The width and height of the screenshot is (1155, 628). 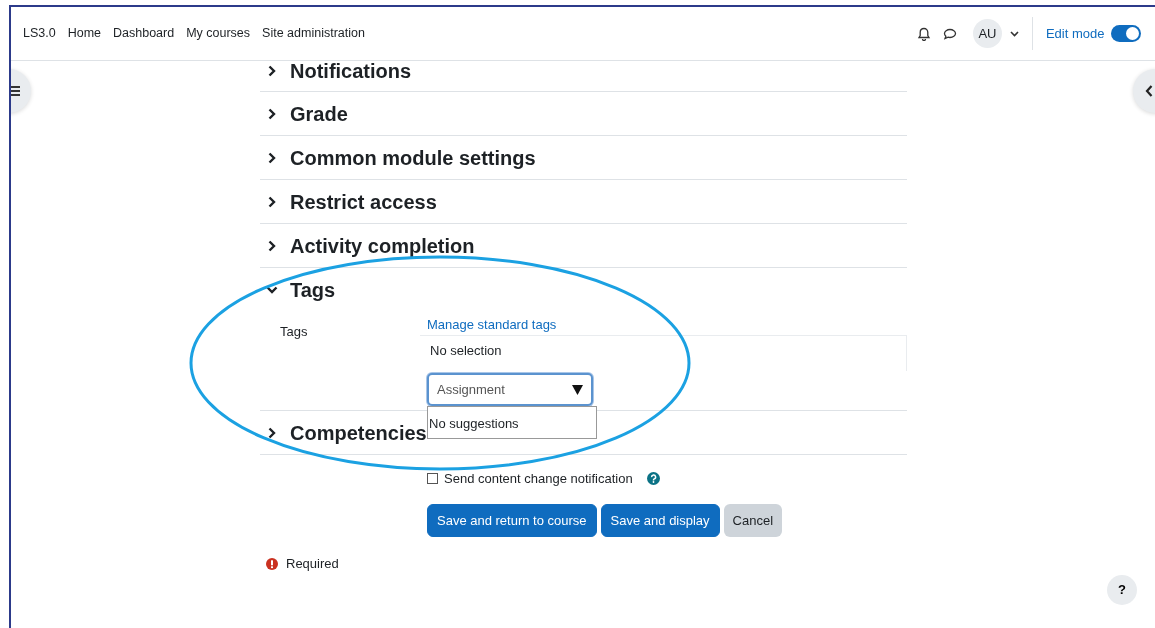 I want to click on nav-link: My courses, so click(x=218, y=33).